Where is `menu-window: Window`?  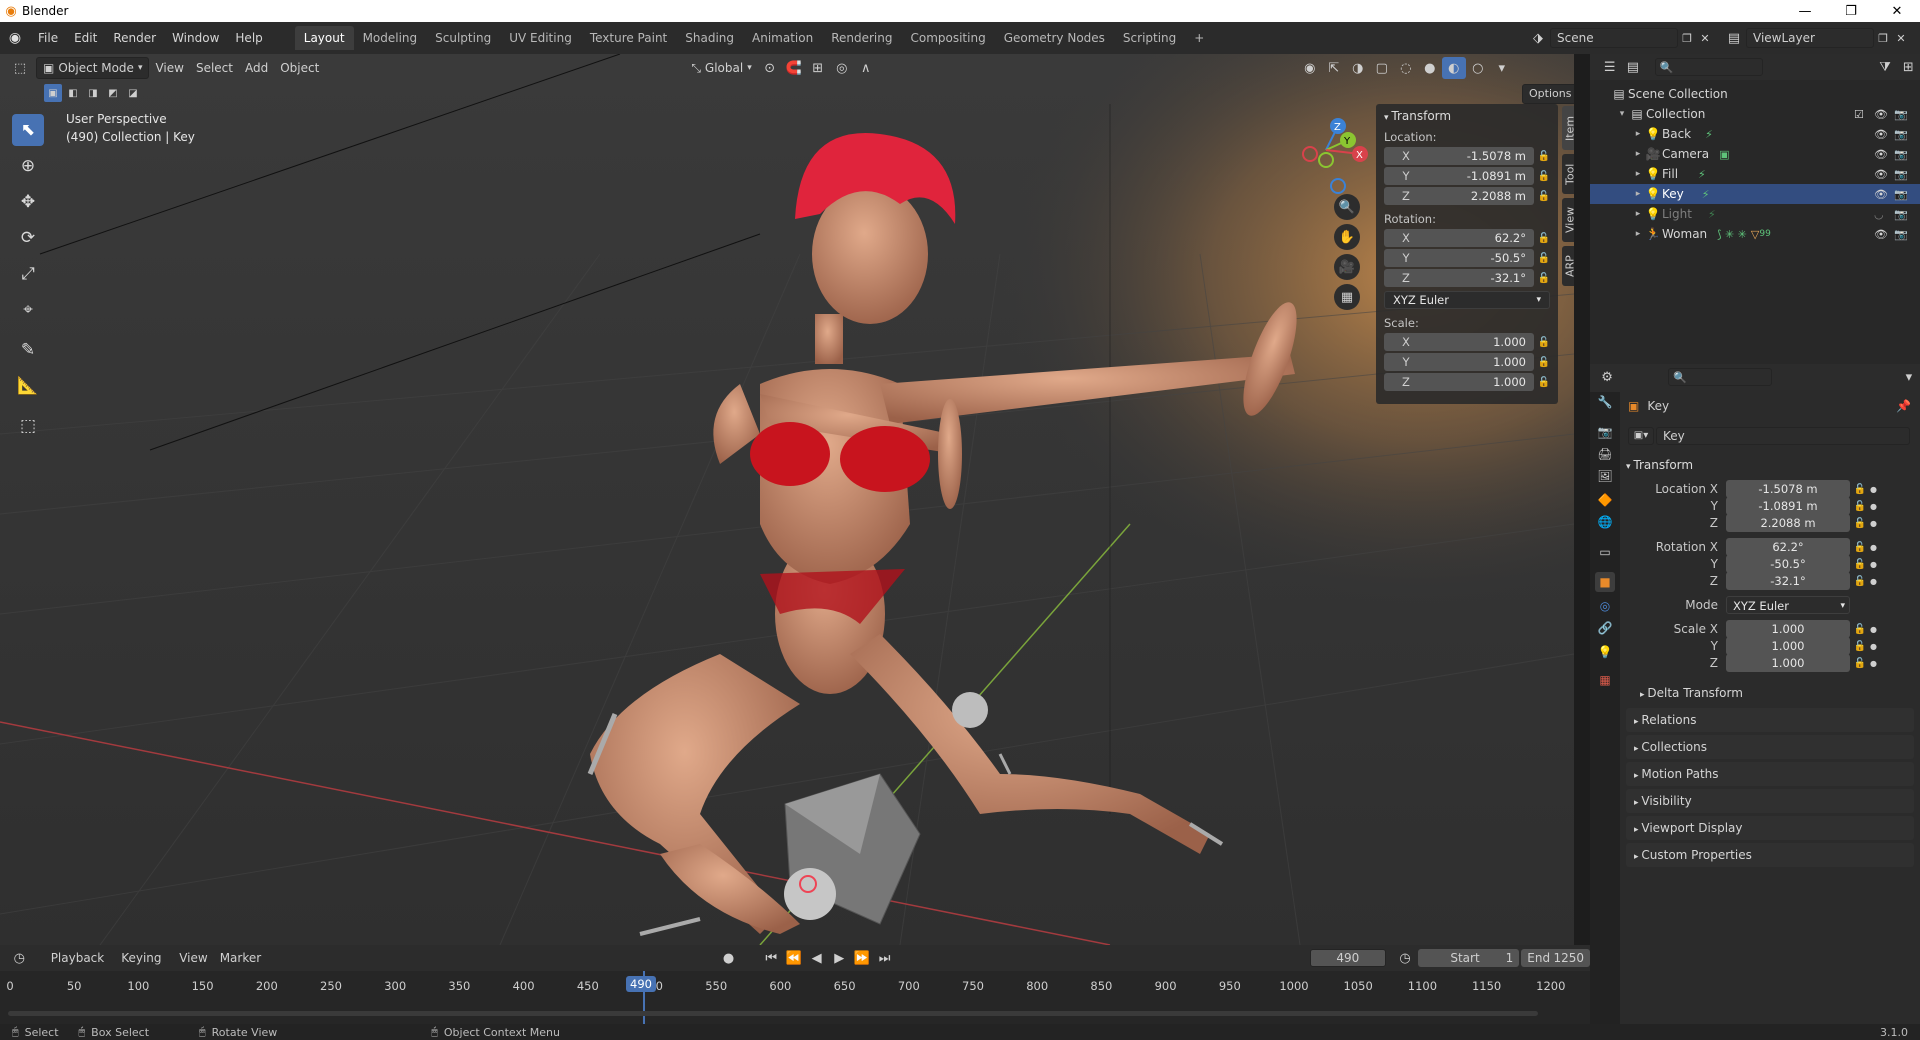
menu-window: Window is located at coordinates (195, 38).